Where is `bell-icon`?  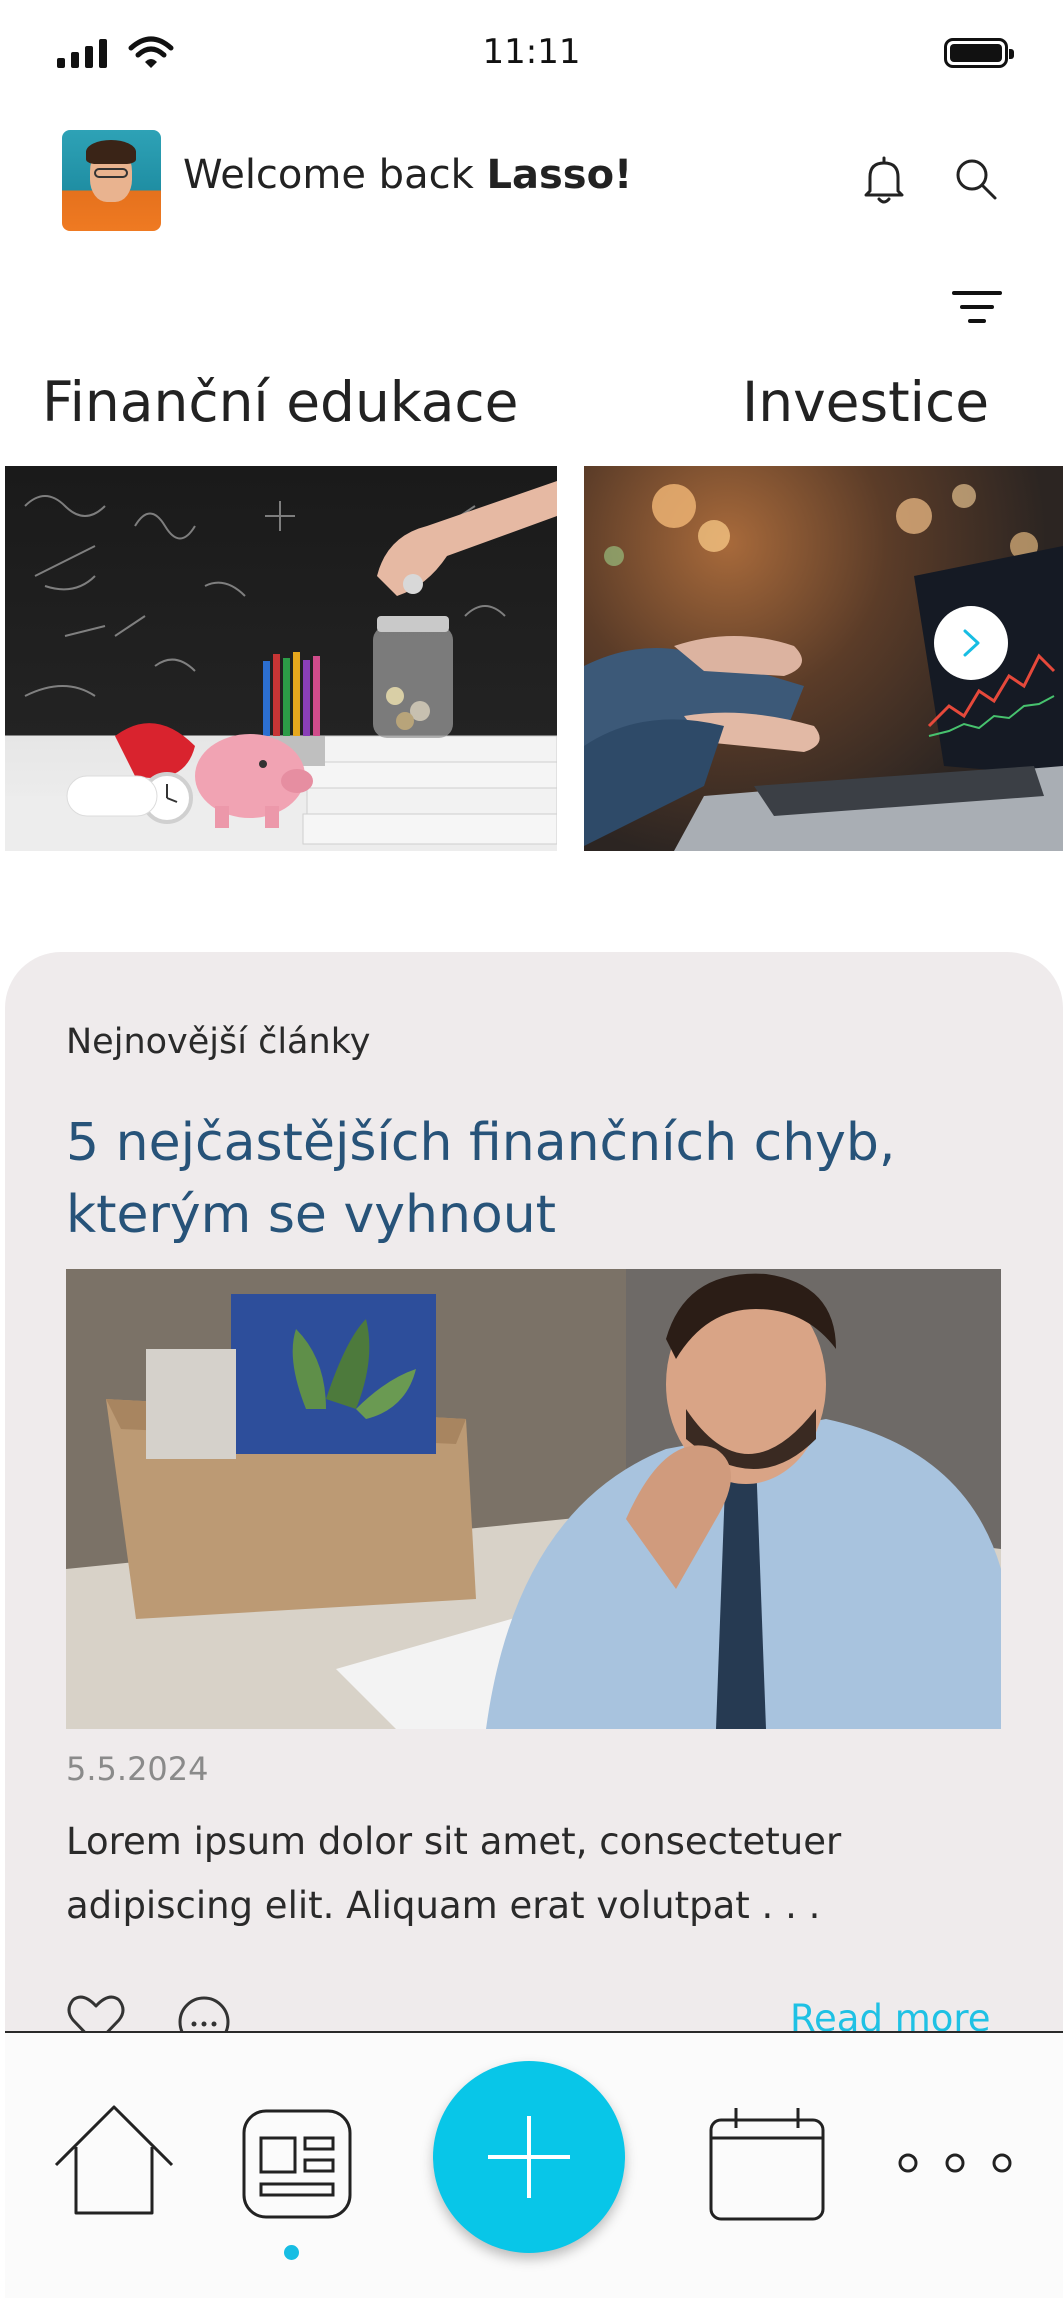 bell-icon is located at coordinates (884, 180).